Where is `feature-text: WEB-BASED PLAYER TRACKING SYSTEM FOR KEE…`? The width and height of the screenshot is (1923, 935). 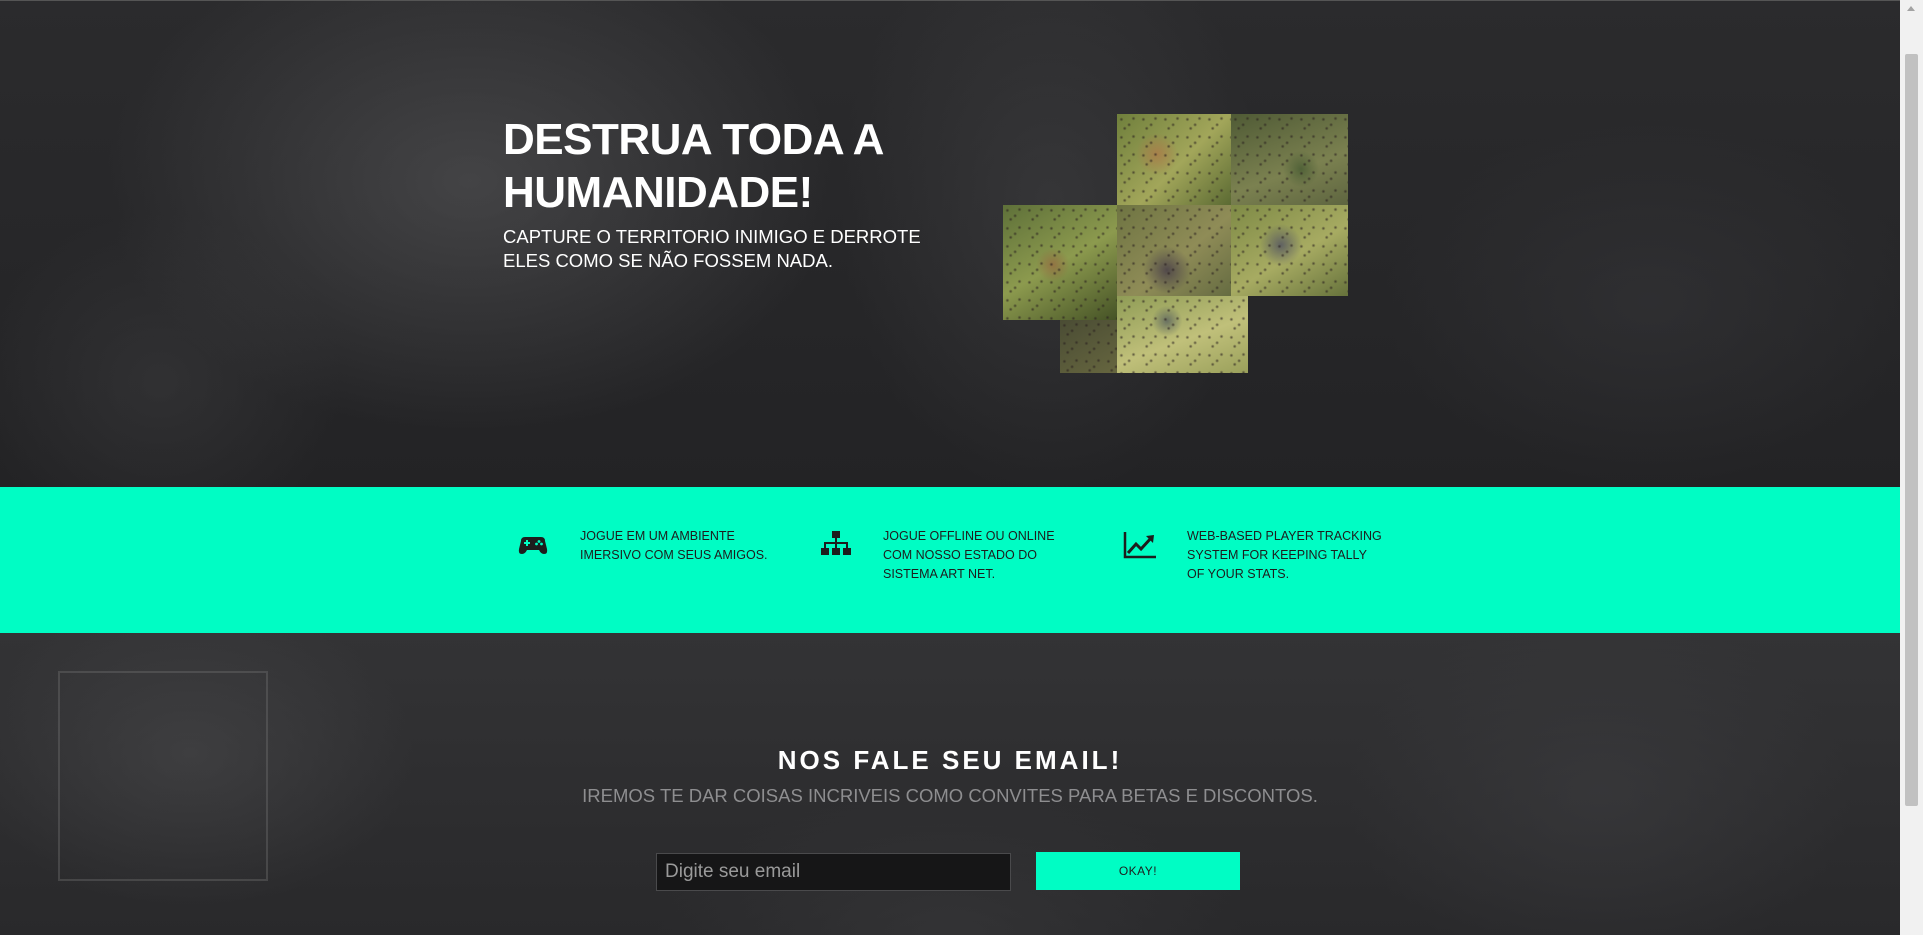
feature-text: WEB-BASED PLAYER TRACKING SYSTEM FOR KEE… is located at coordinates (1284, 555).